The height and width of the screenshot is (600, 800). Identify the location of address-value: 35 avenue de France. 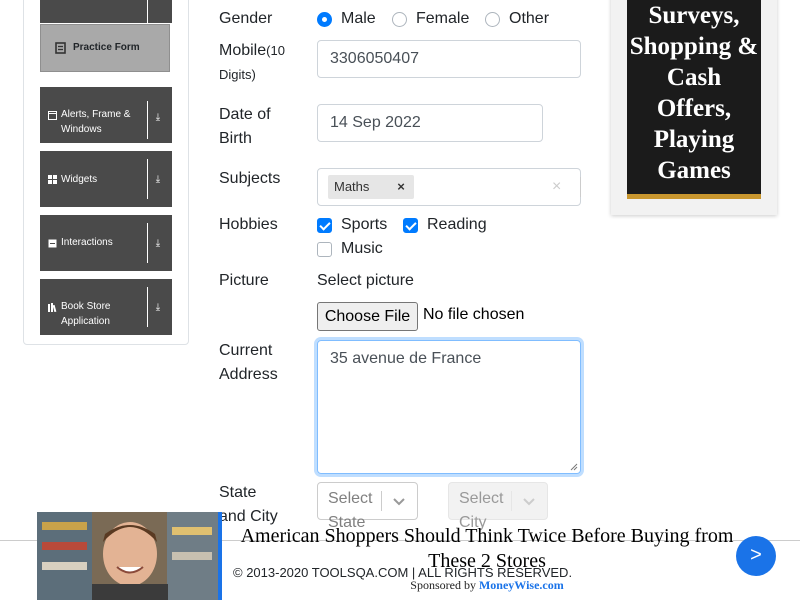
(406, 358).